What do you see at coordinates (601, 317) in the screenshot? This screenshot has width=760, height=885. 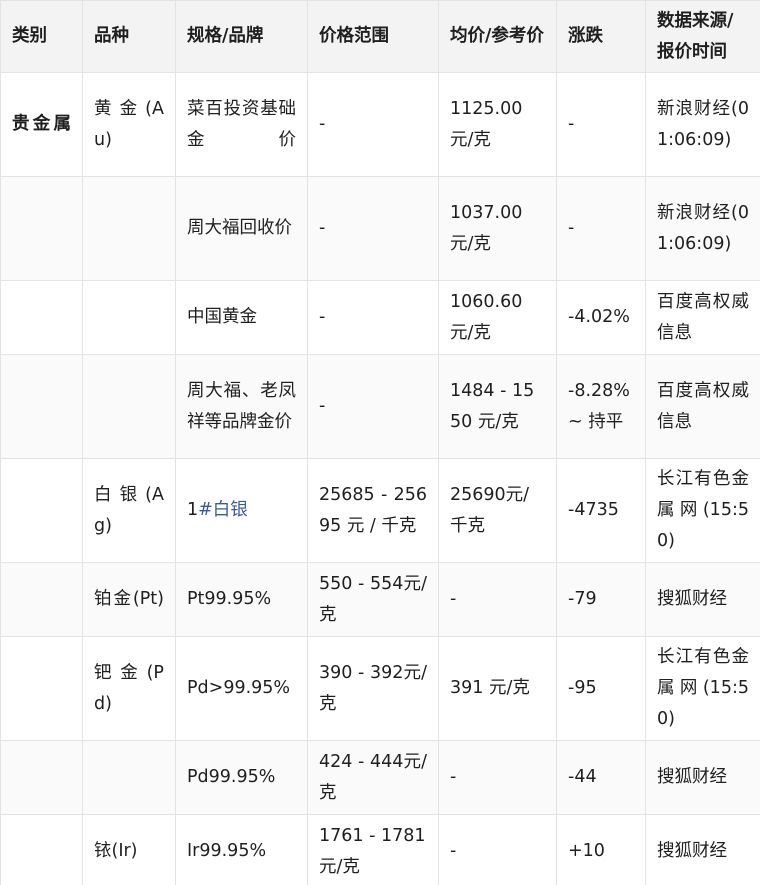 I see `cell-change: -4.02%` at bounding box center [601, 317].